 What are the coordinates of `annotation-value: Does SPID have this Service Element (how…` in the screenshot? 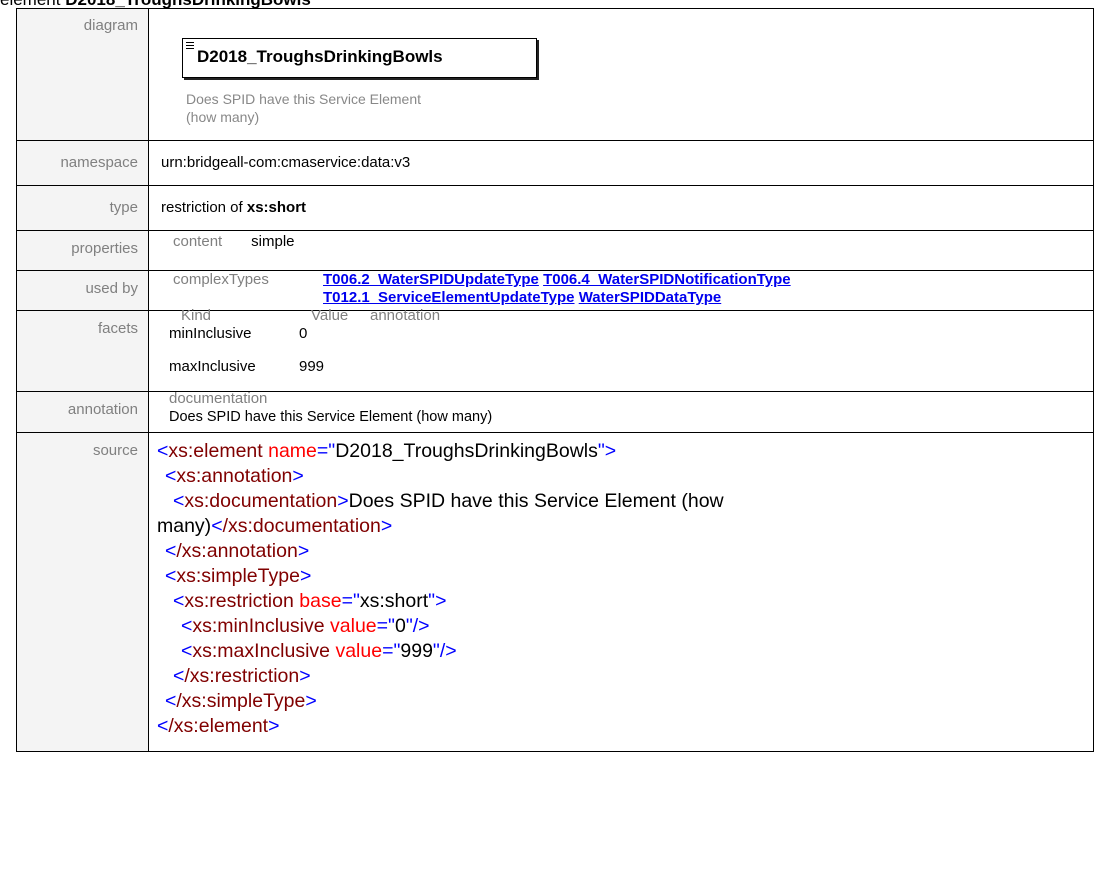 It's located at (331, 417).